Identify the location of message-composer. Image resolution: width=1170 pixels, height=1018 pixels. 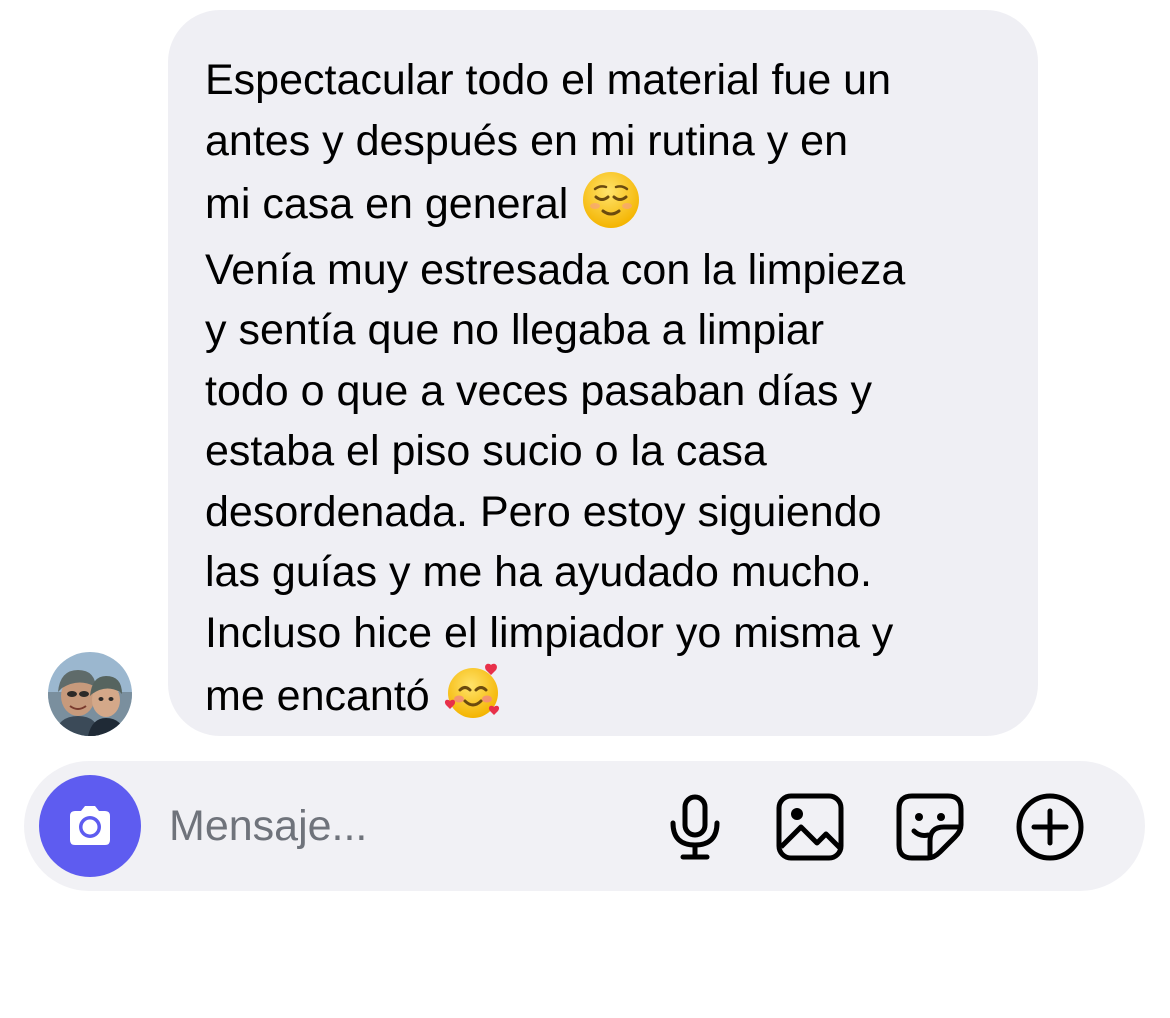
(584, 826).